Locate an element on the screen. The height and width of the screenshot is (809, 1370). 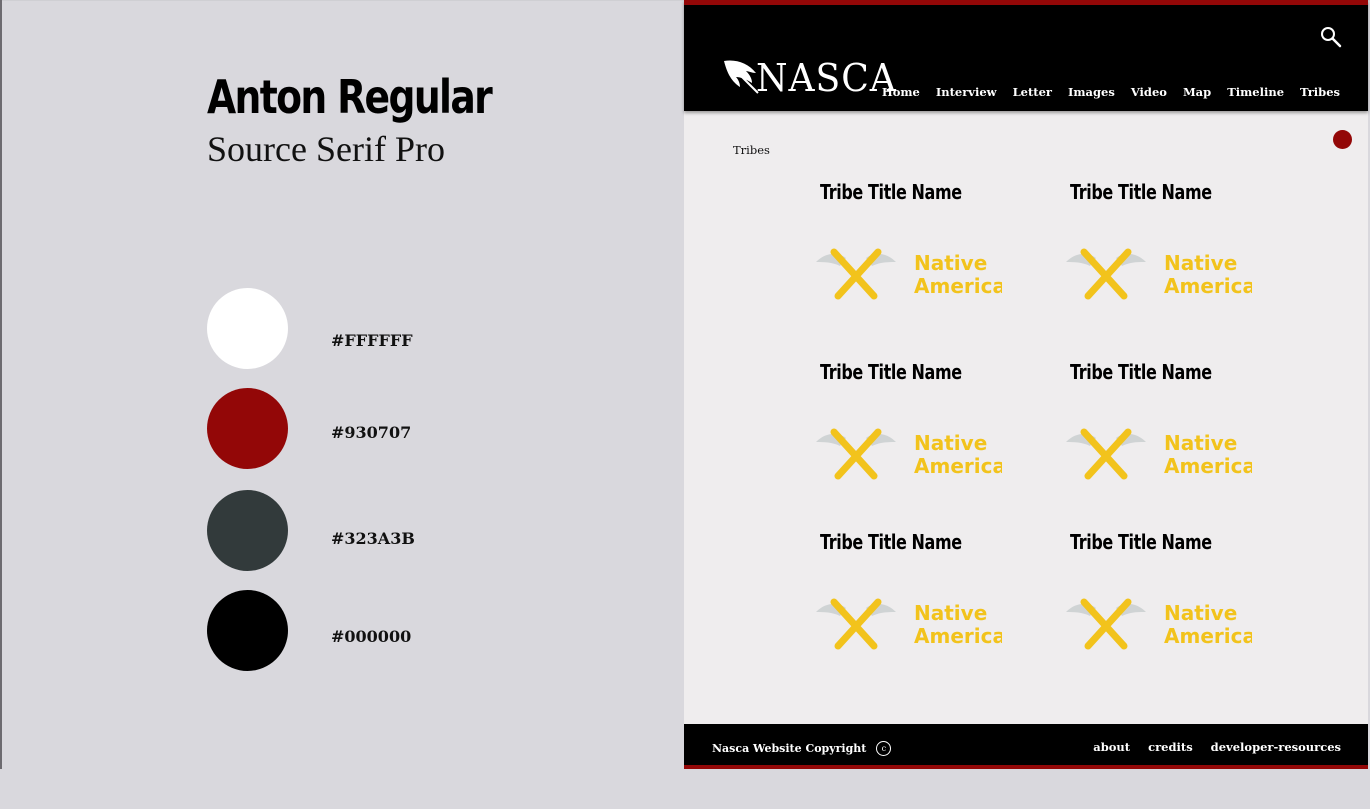
nav-tribes: Tribes is located at coordinates (1320, 92).